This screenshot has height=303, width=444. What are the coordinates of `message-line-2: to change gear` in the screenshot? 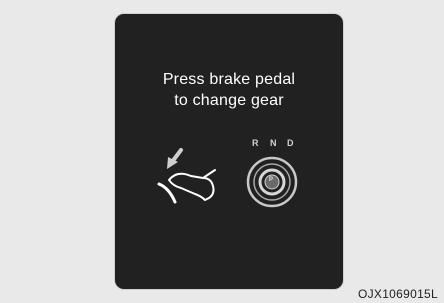 It's located at (229, 100).